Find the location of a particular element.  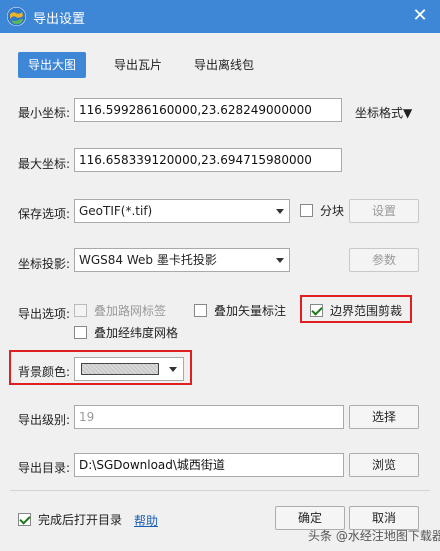

close-icon: ✕ is located at coordinates (420, 16).